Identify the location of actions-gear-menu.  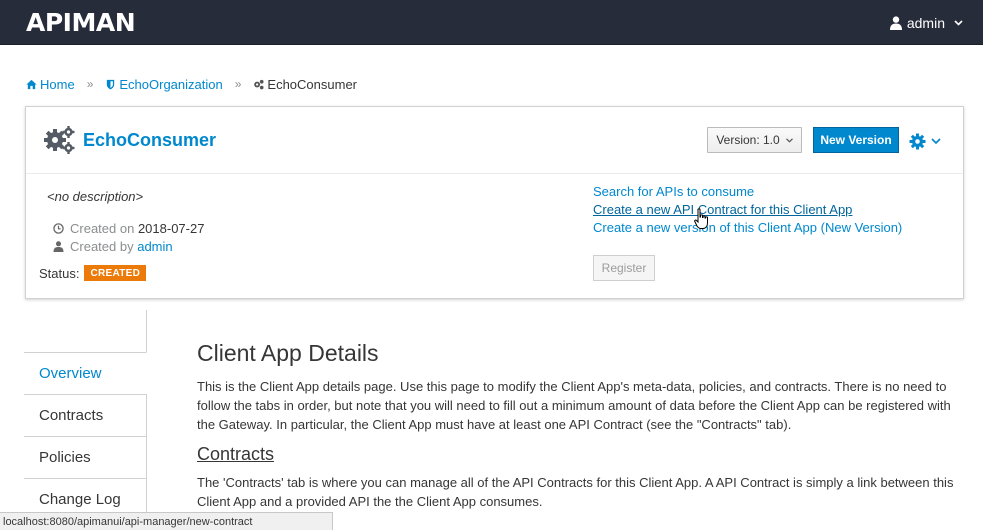
(927, 141).